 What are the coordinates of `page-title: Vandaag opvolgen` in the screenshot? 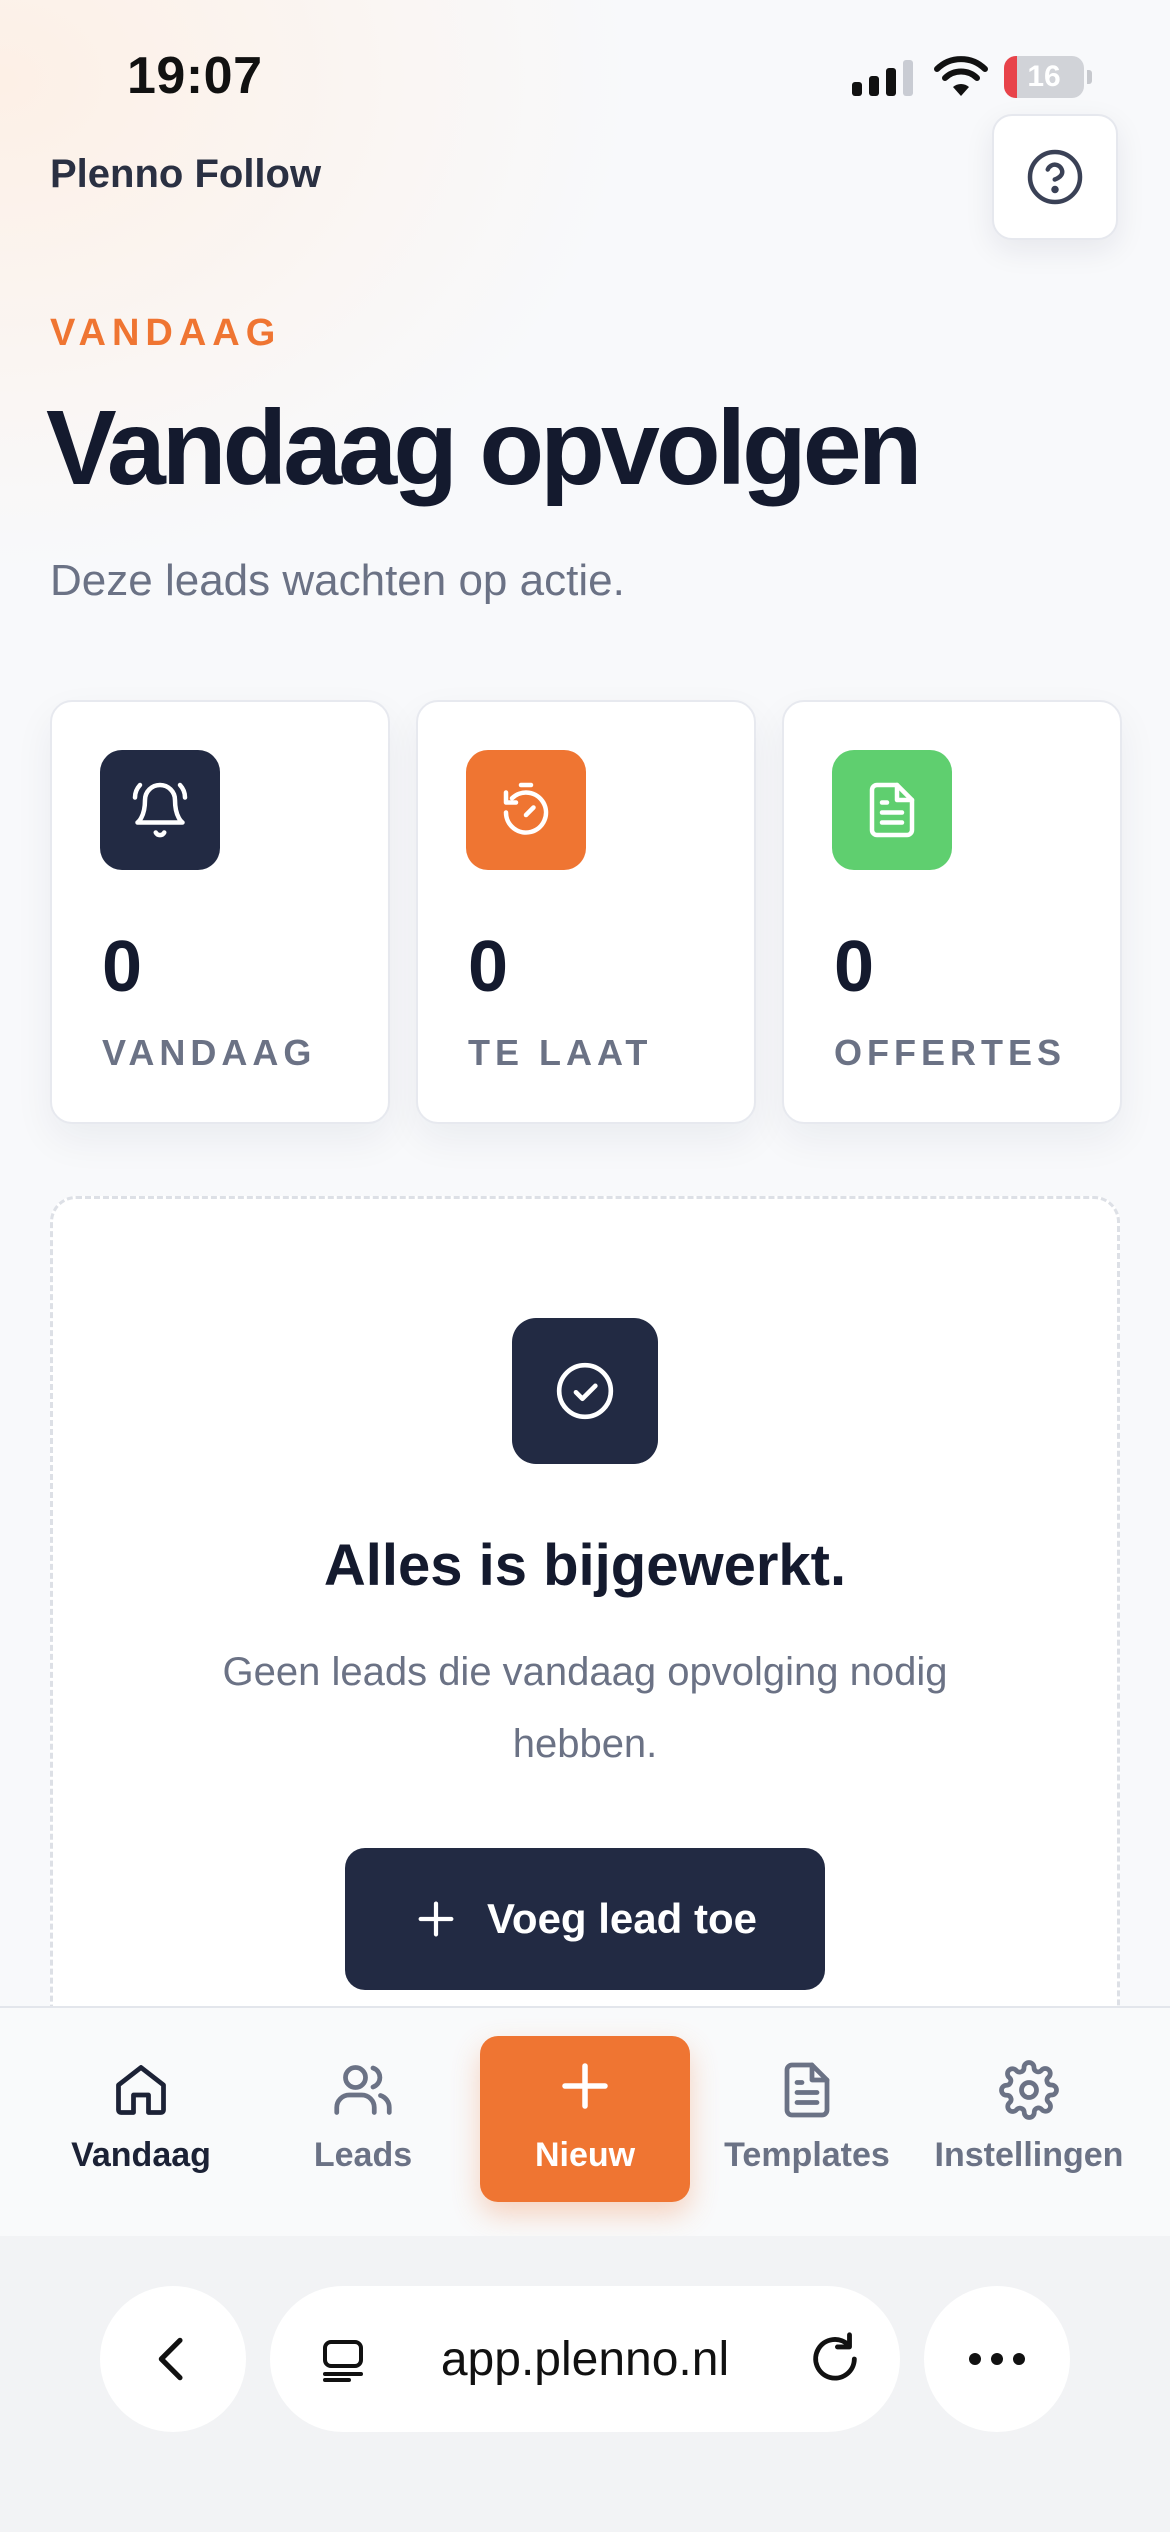 It's located at (484, 448).